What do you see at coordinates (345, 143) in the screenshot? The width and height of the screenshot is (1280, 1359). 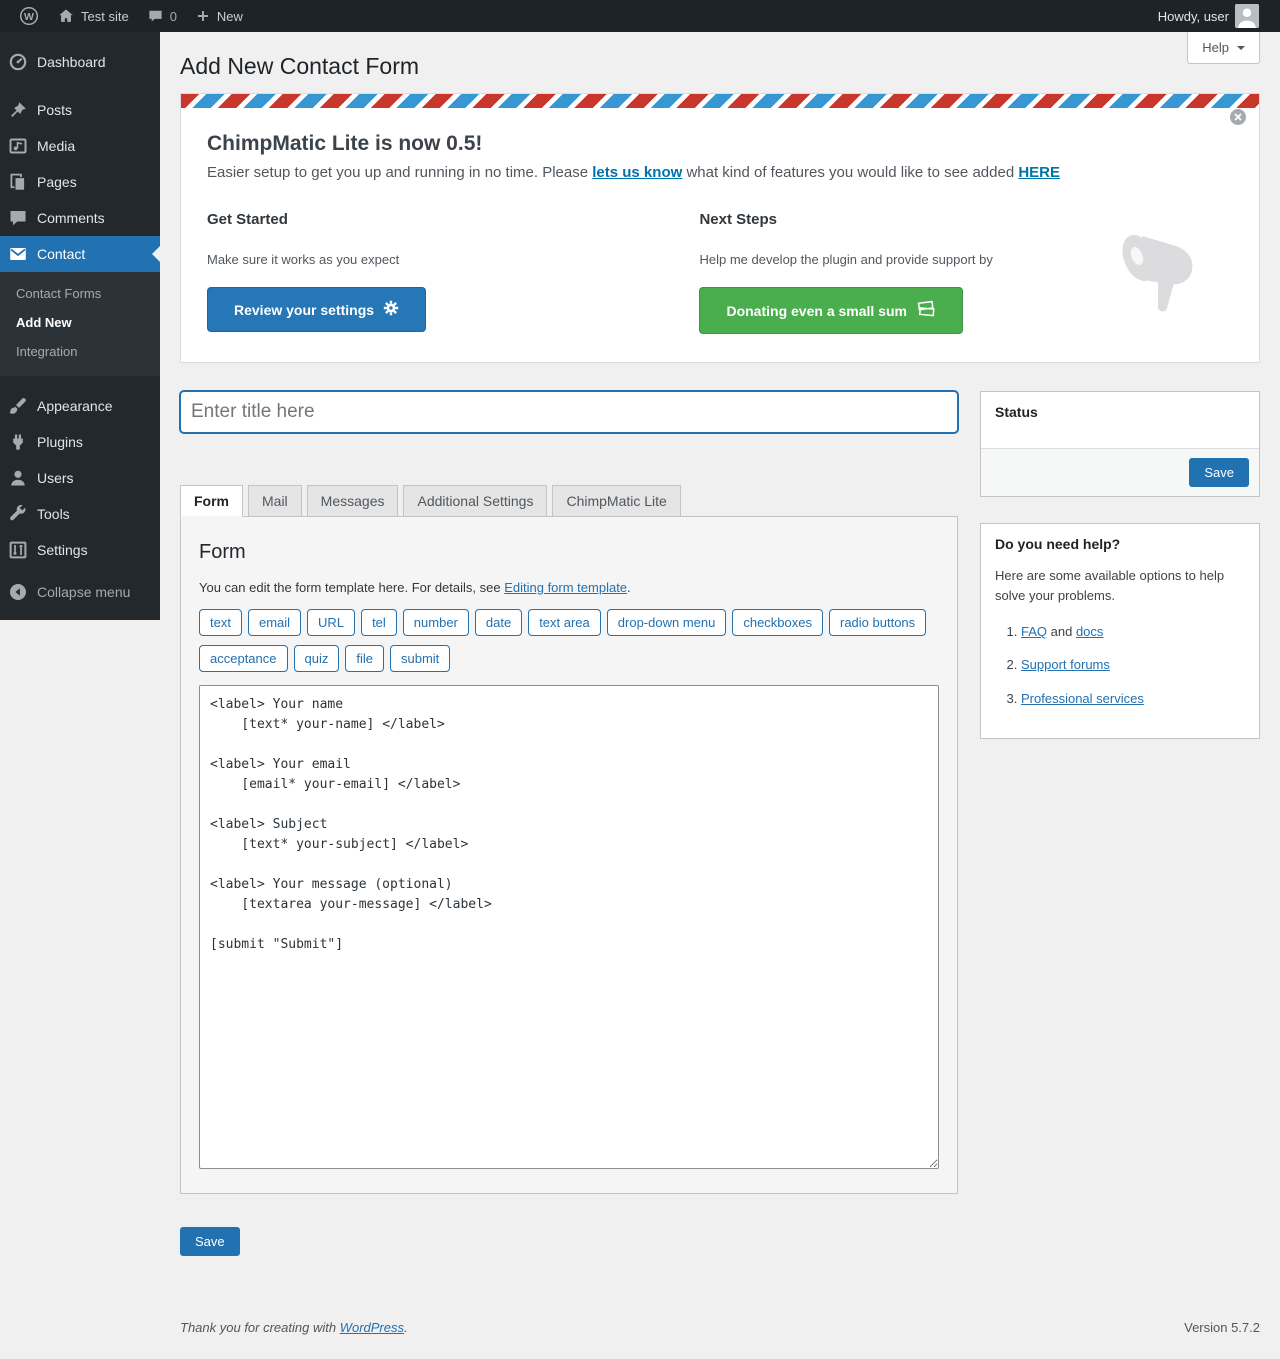 I see `banner-heading: ChimpMatic Lite is now 0.5!` at bounding box center [345, 143].